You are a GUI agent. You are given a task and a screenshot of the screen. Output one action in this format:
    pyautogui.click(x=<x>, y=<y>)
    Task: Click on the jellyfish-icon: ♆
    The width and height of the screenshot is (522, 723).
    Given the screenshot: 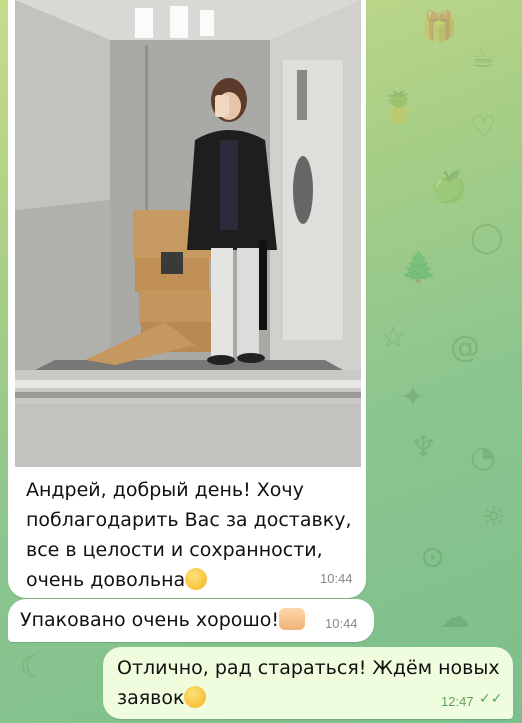 What is the action you would take?
    pyautogui.click(x=423, y=447)
    